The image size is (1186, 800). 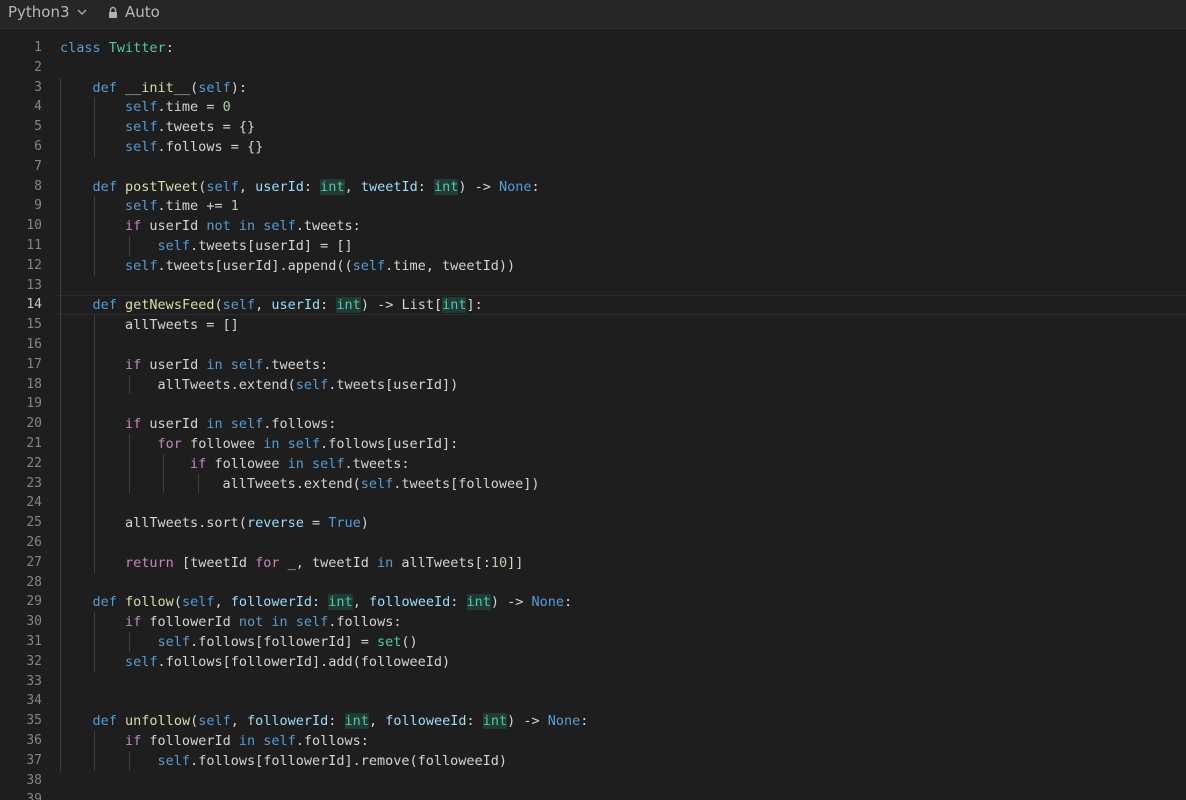 I want to click on mode-label: Auto, so click(x=142, y=12).